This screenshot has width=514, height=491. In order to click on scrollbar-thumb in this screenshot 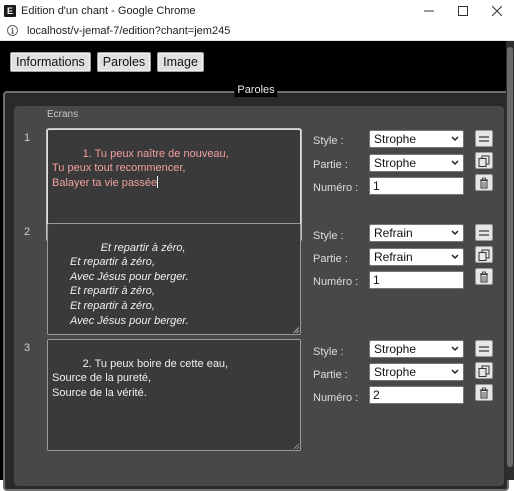, I will do `click(510, 257)`.